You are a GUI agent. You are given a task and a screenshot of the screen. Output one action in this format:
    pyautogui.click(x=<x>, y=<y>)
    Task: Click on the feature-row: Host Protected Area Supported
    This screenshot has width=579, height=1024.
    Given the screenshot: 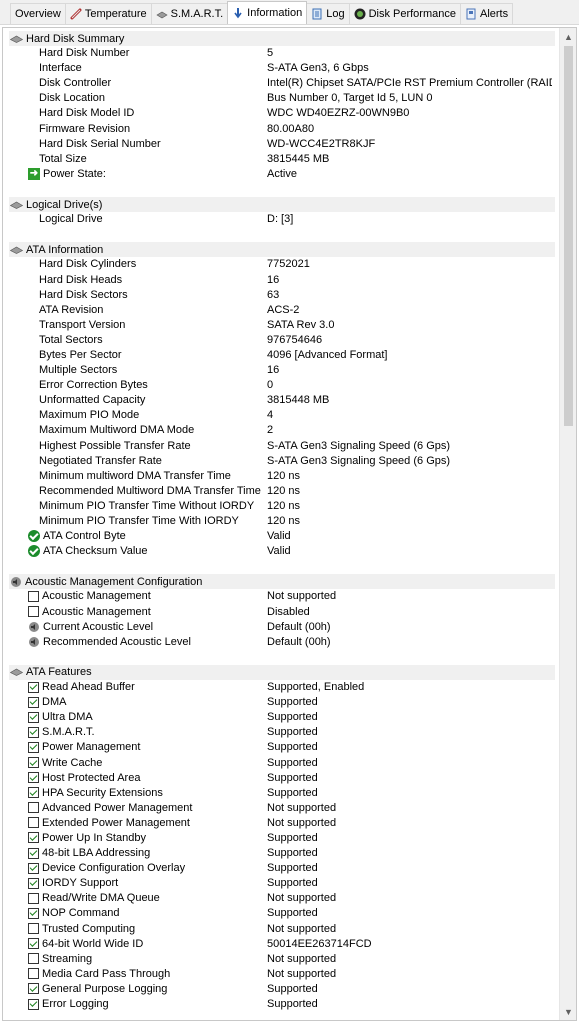 What is the action you would take?
    pyautogui.click(x=282, y=778)
    